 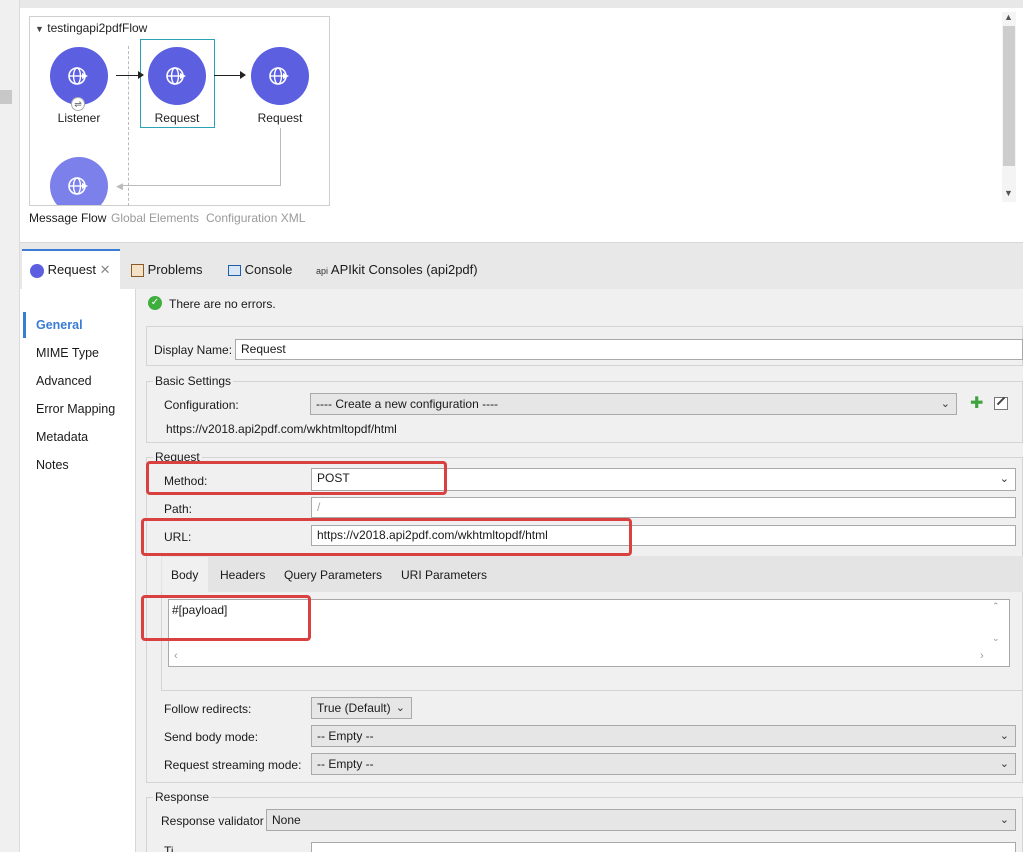 What do you see at coordinates (201, 405) in the screenshot?
I see `configuration-label: Configuration:` at bounding box center [201, 405].